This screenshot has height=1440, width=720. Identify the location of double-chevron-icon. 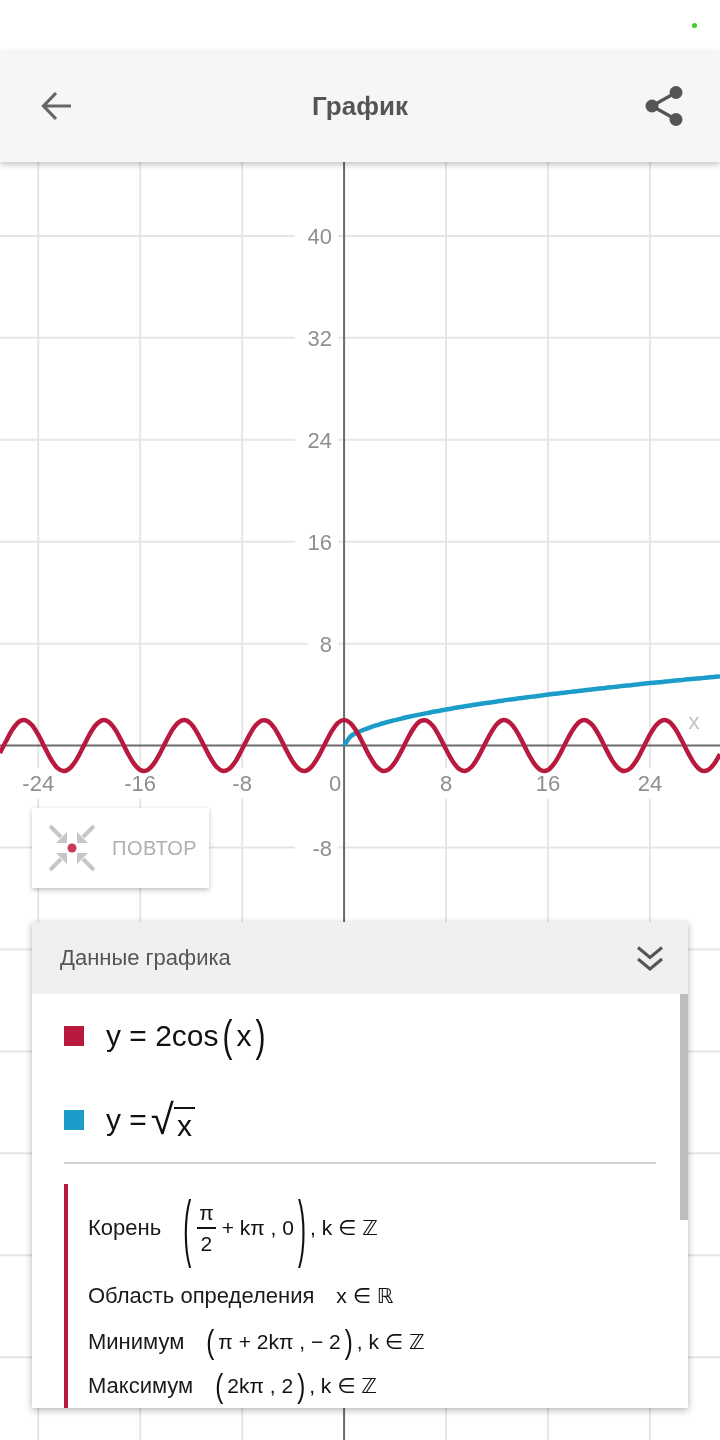
(650, 958).